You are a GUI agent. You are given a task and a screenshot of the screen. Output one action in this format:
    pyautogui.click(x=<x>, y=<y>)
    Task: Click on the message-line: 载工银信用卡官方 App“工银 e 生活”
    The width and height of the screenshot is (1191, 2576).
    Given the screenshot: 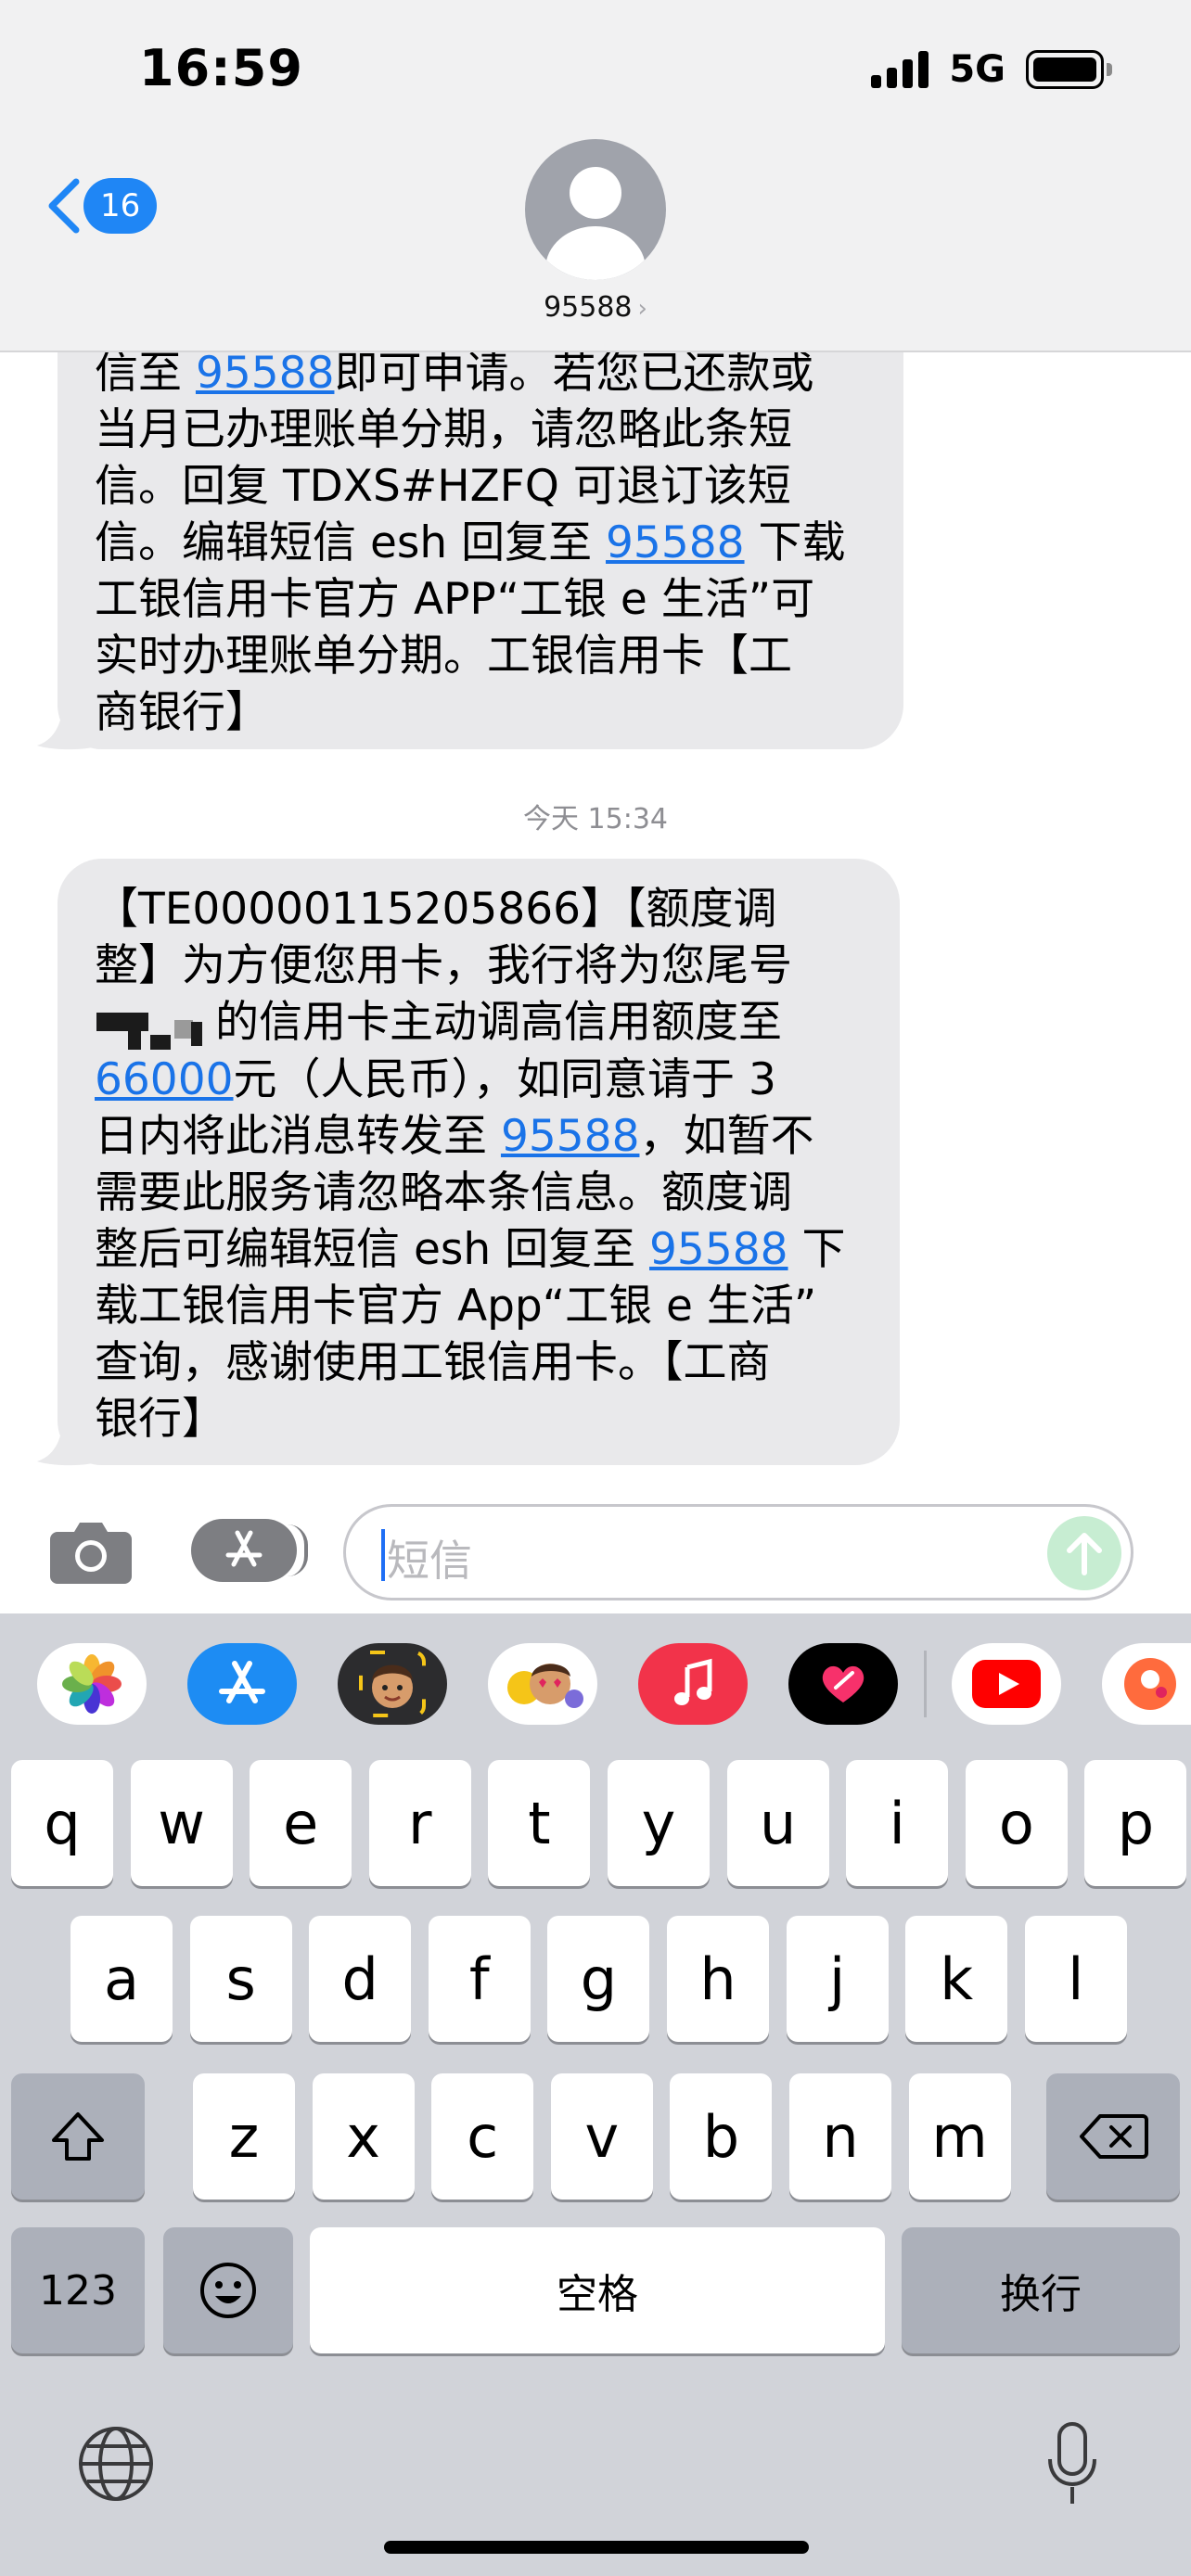 What is the action you would take?
    pyautogui.click(x=479, y=1306)
    